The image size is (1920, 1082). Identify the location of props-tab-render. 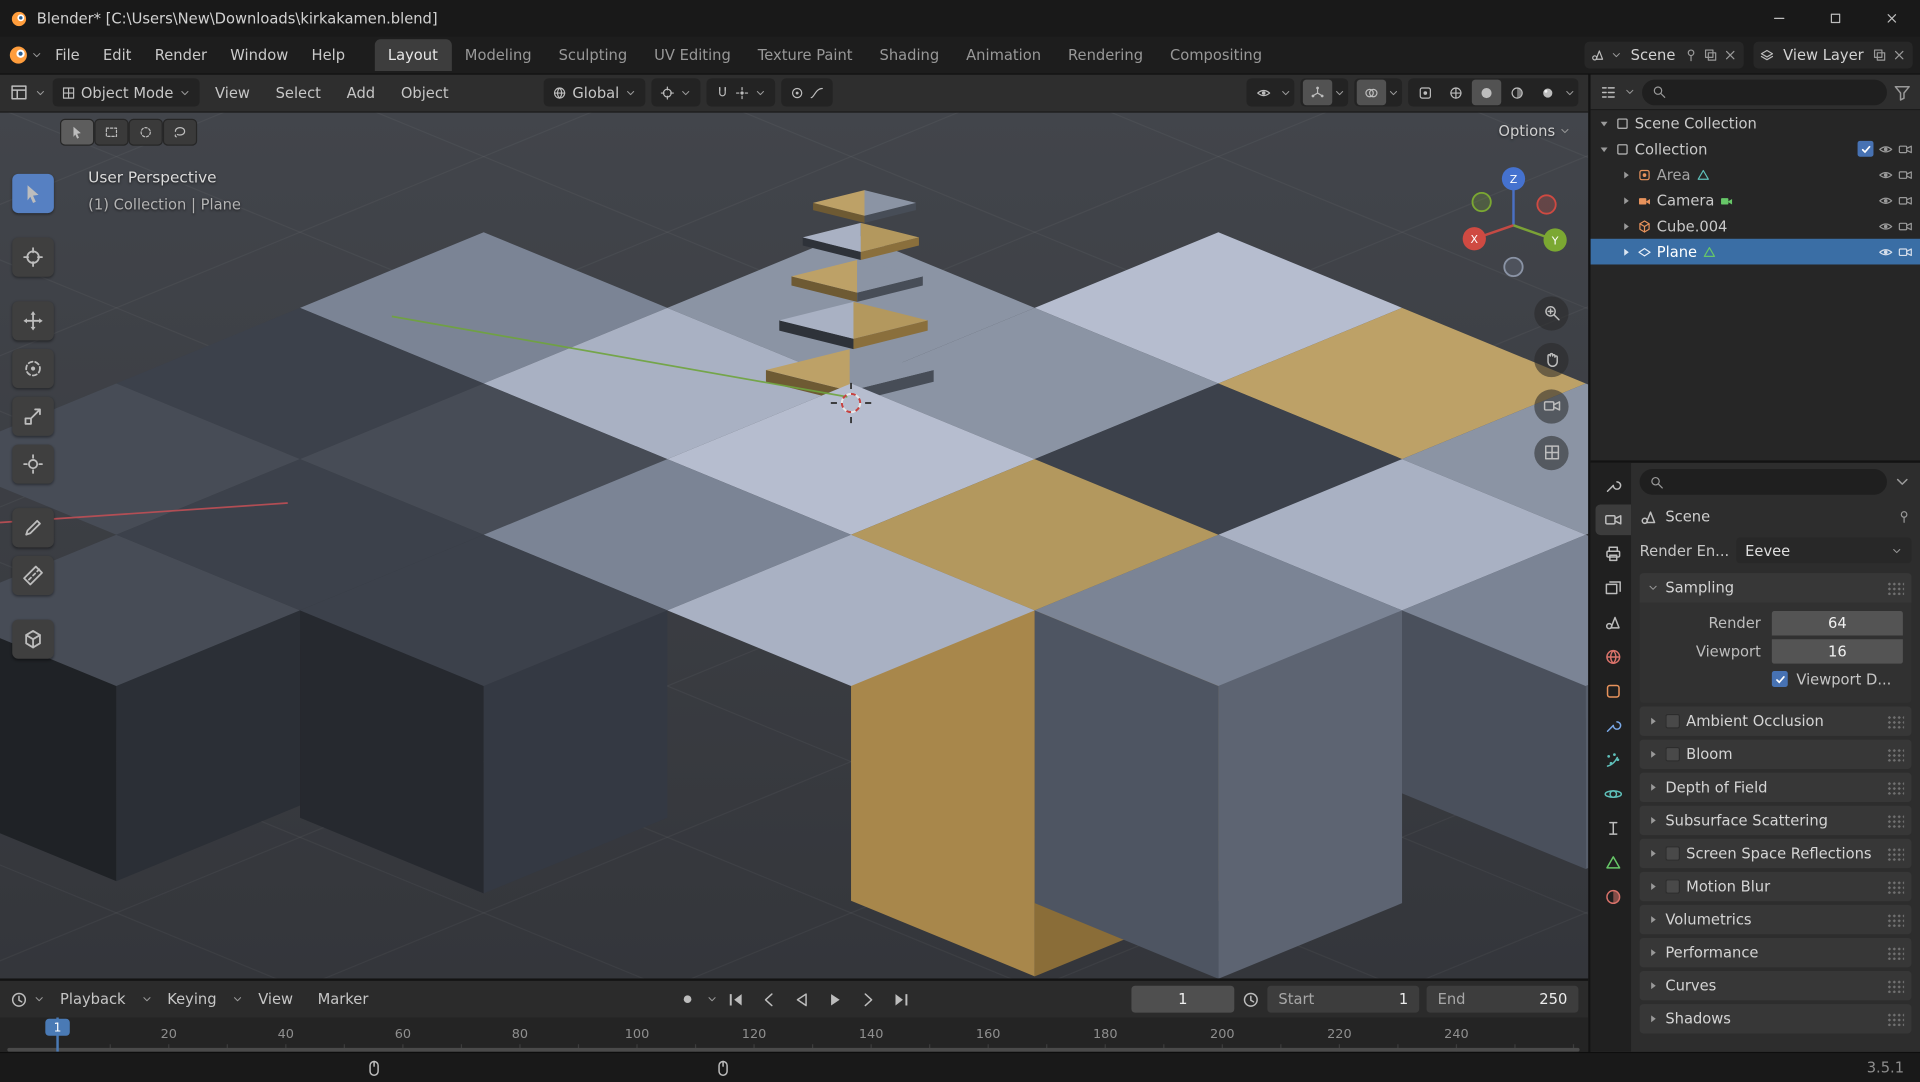
(1613, 520).